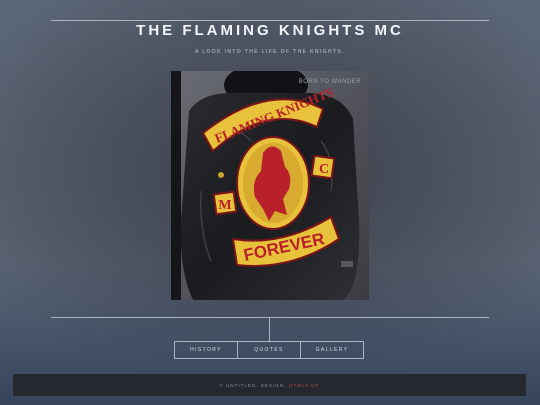  Describe the element at coordinates (270, 52) in the screenshot. I see `page-subtitle: A LOOK INTO THE LIFE OF THE KNIGHTS.` at that location.